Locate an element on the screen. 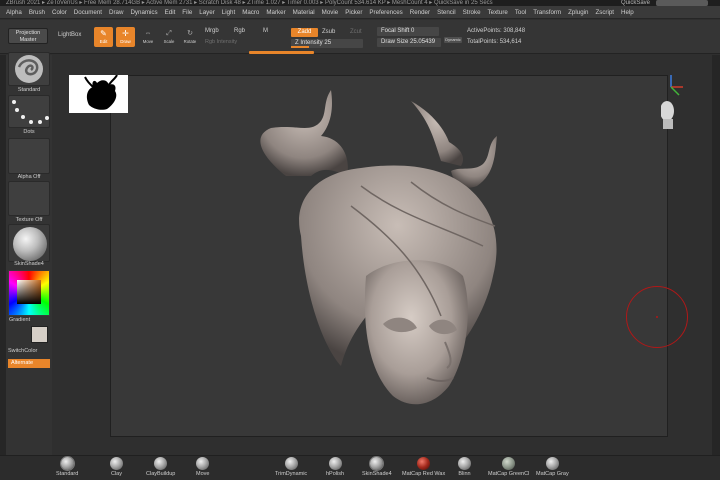 The width and height of the screenshot is (720, 480). menu-help: Help is located at coordinates (627, 12).